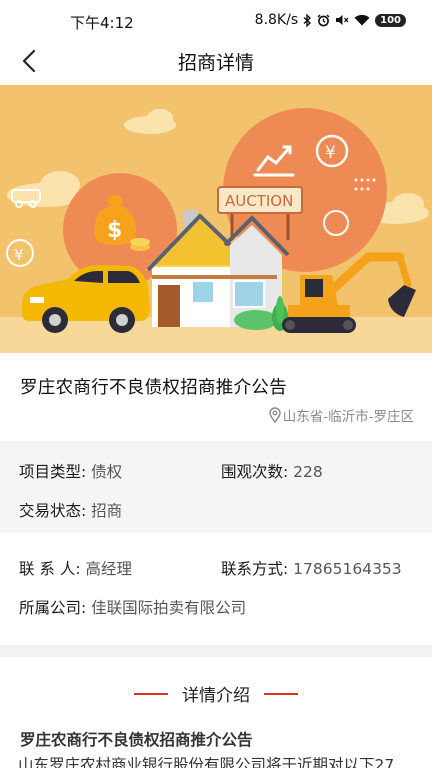  I want to click on status-time: 下午4:12, so click(102, 23).